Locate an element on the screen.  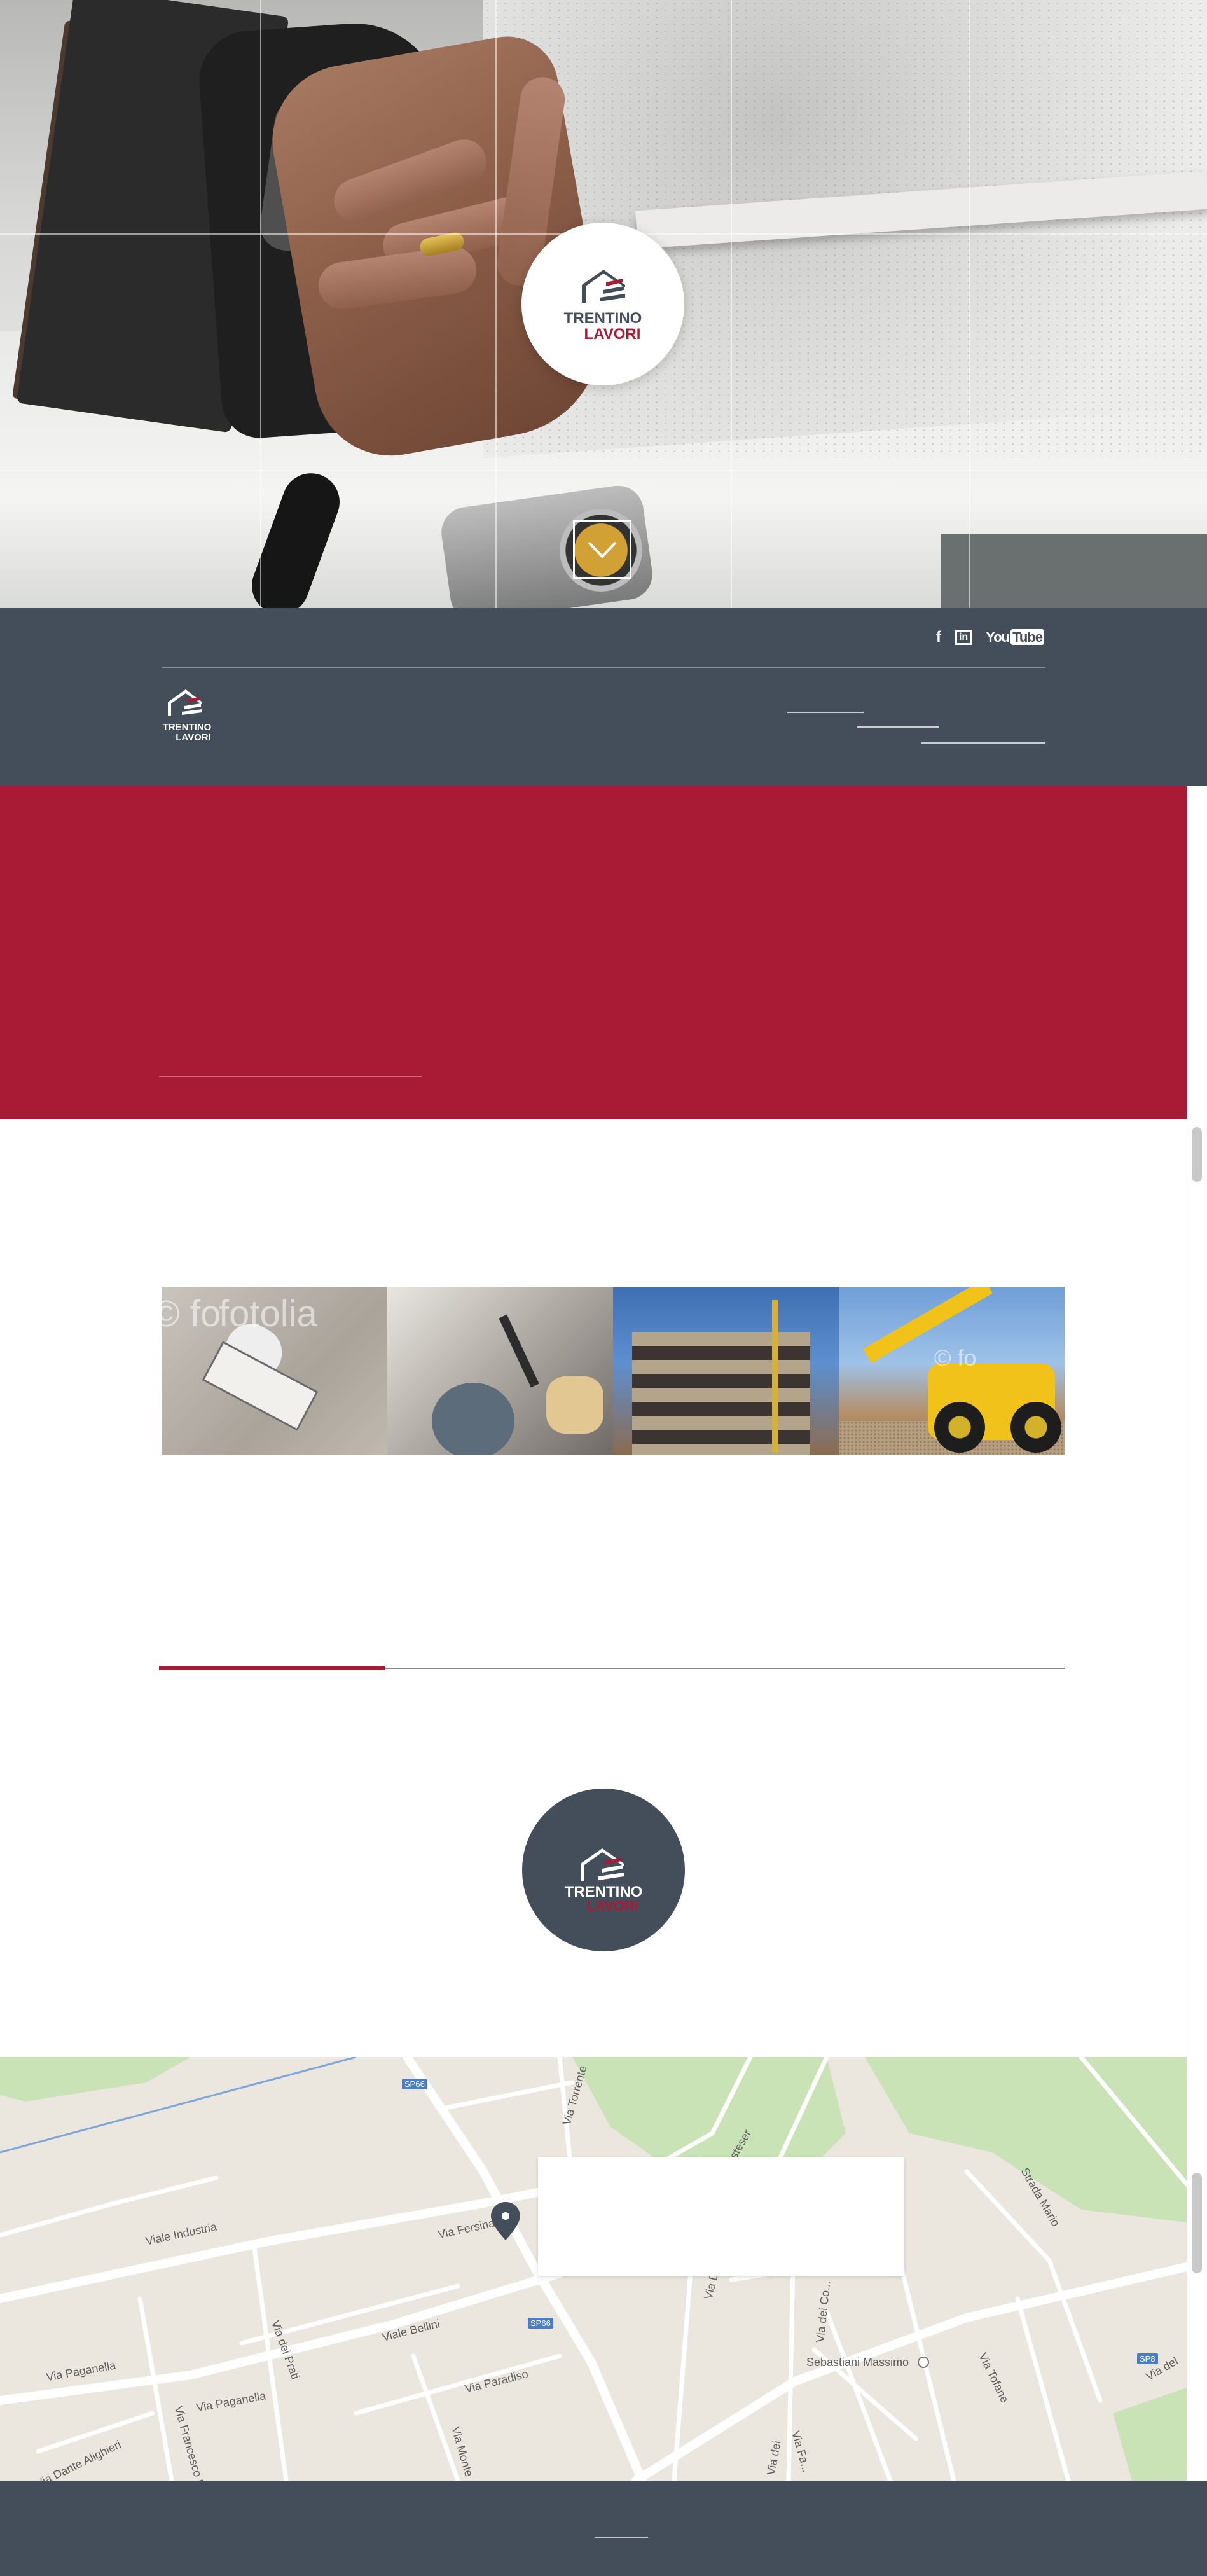
youtube-icon: You Tube is located at coordinates (1015, 637).